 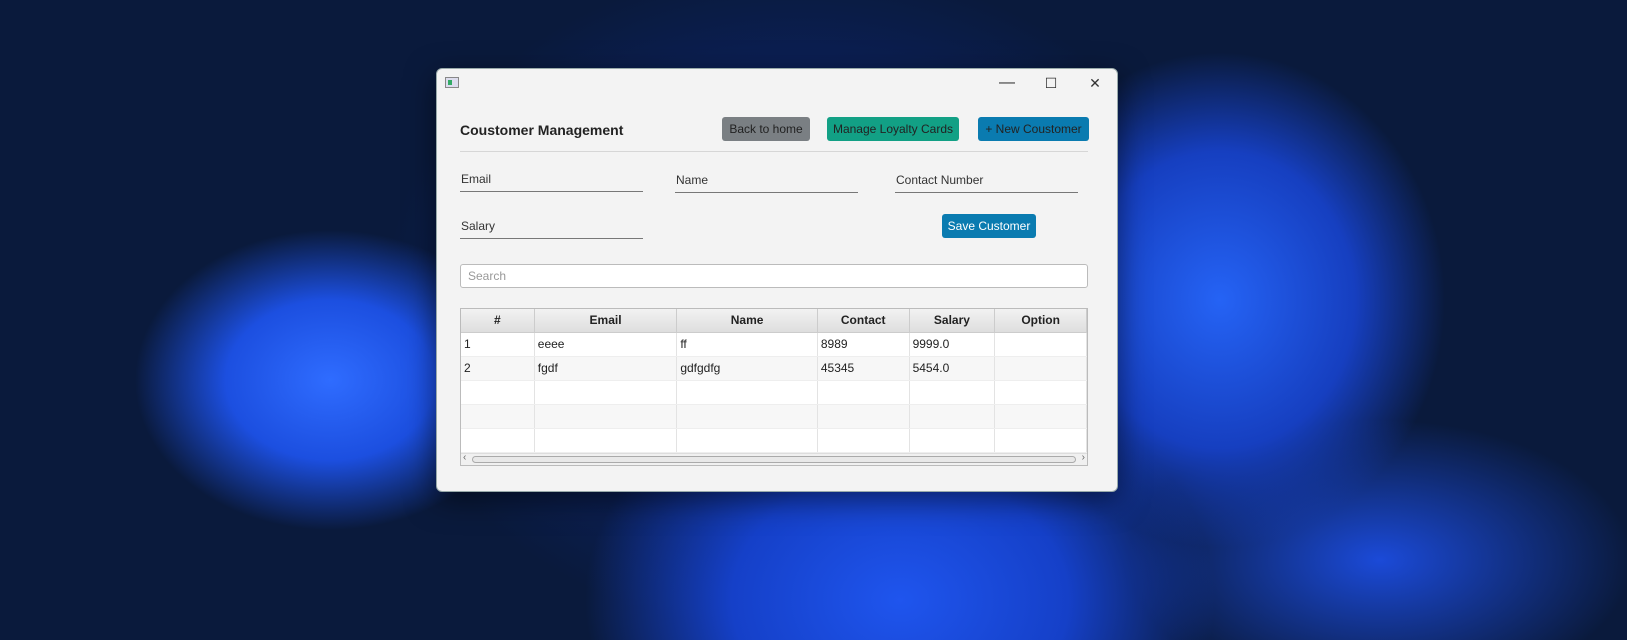 I want to click on column-header: Option, so click(x=1041, y=320).